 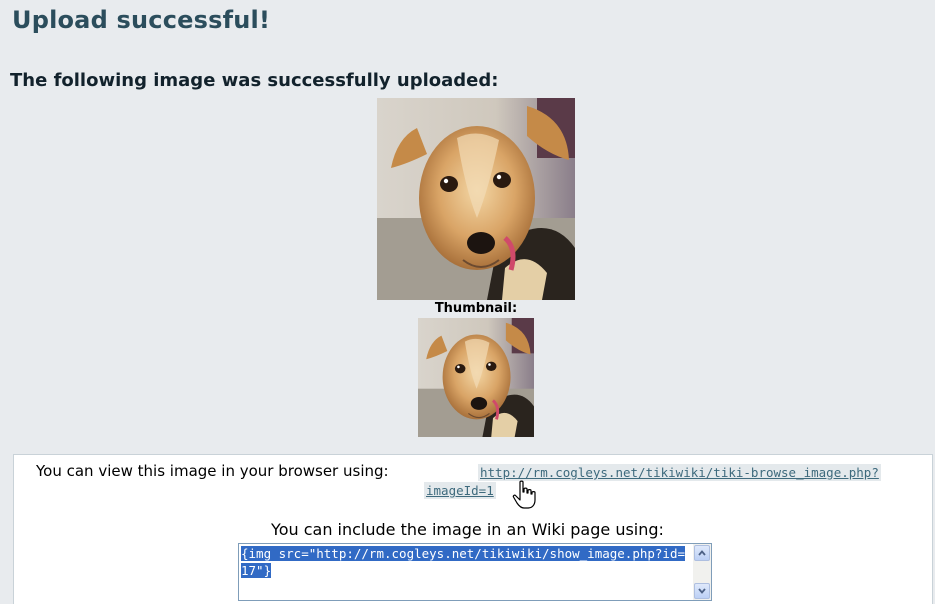 What do you see at coordinates (460, 490) in the screenshot?
I see `browse-image-link-continued: imageId=1` at bounding box center [460, 490].